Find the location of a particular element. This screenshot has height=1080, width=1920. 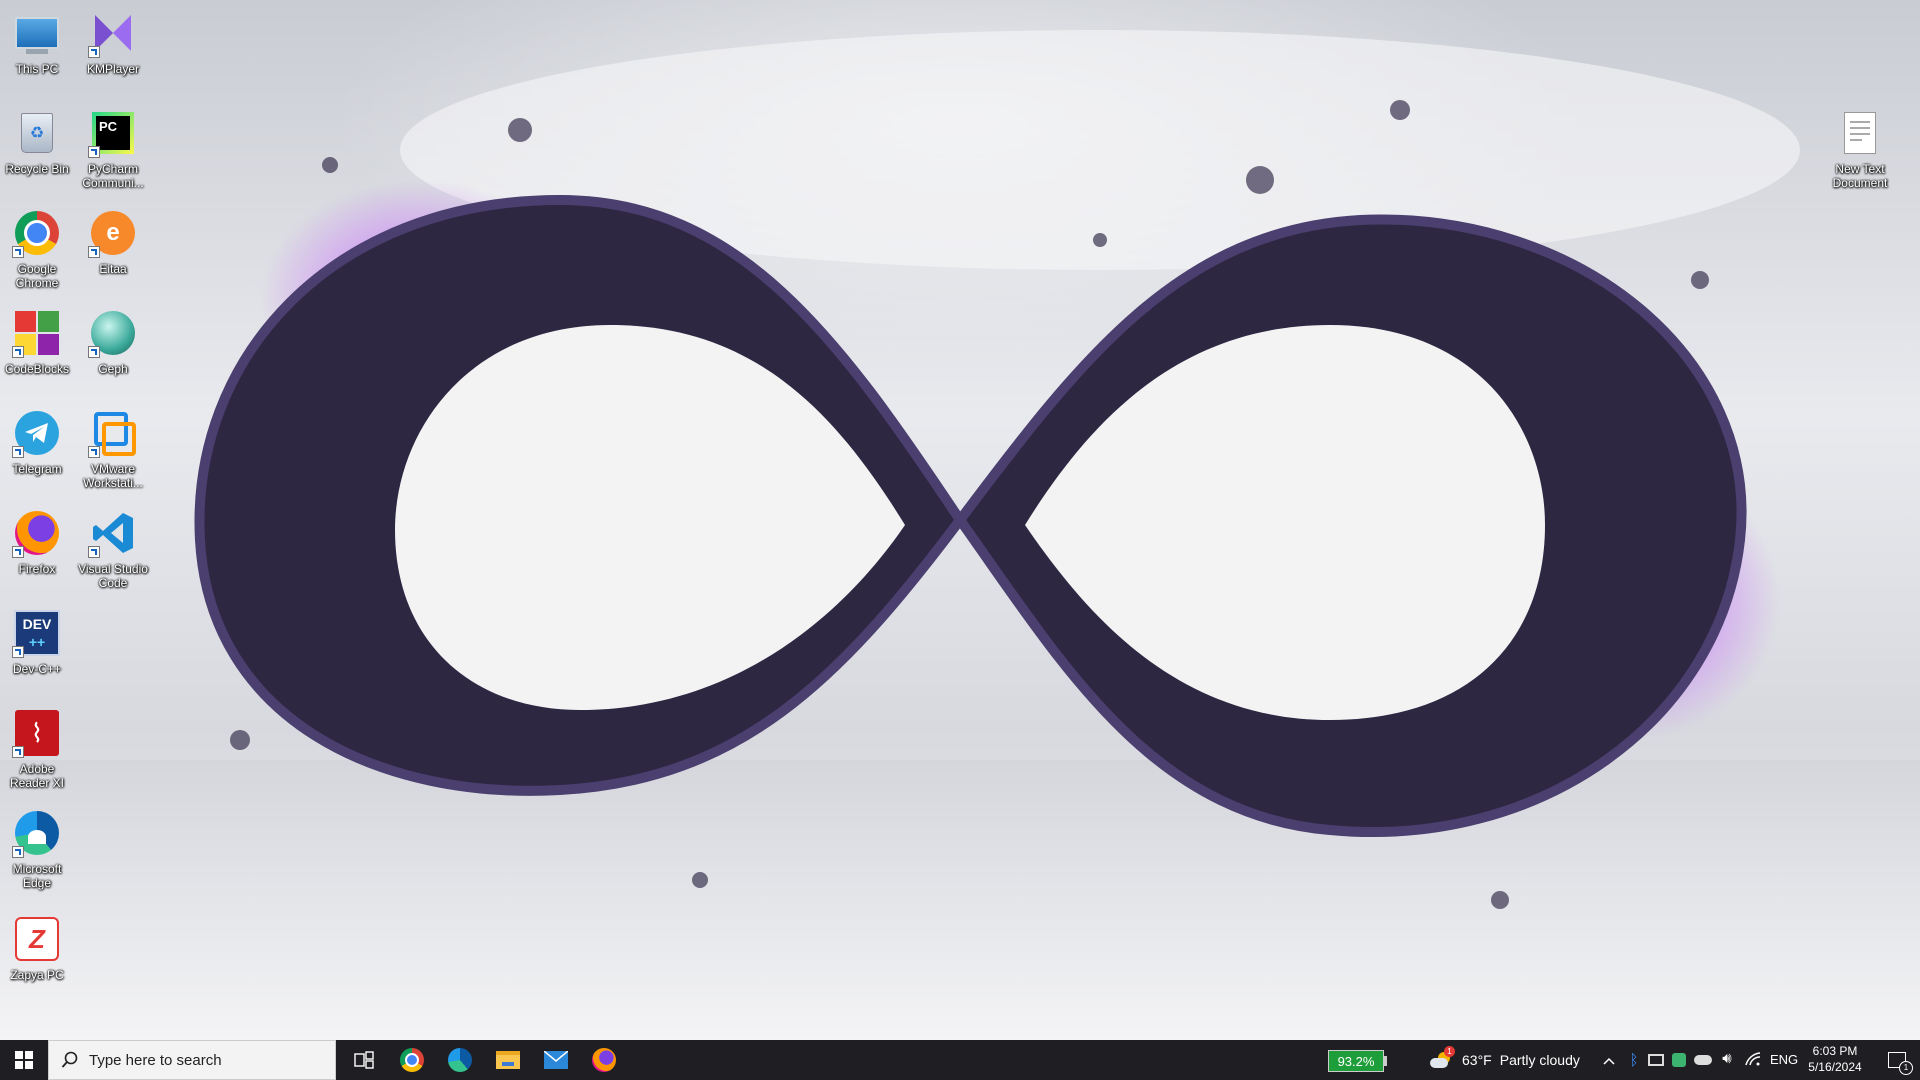

text-document-icon is located at coordinates (1860, 133).